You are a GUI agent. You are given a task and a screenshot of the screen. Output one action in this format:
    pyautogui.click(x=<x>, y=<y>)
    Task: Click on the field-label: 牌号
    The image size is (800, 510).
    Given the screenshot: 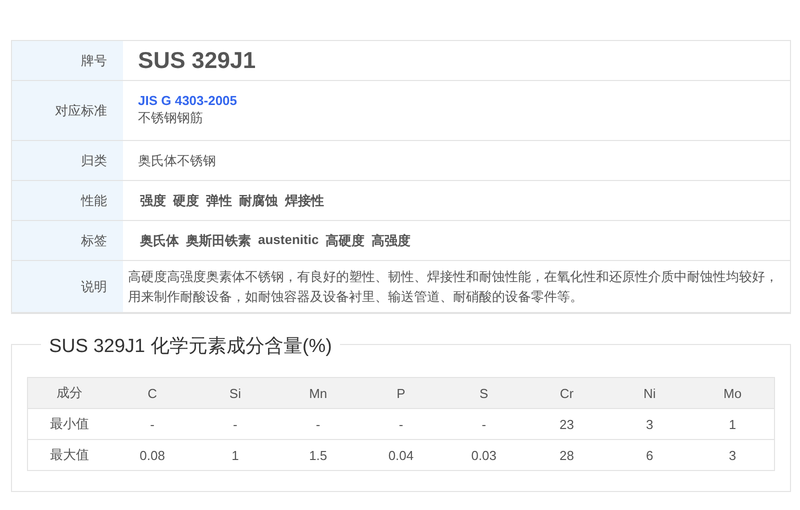 What is the action you would take?
    pyautogui.click(x=94, y=61)
    